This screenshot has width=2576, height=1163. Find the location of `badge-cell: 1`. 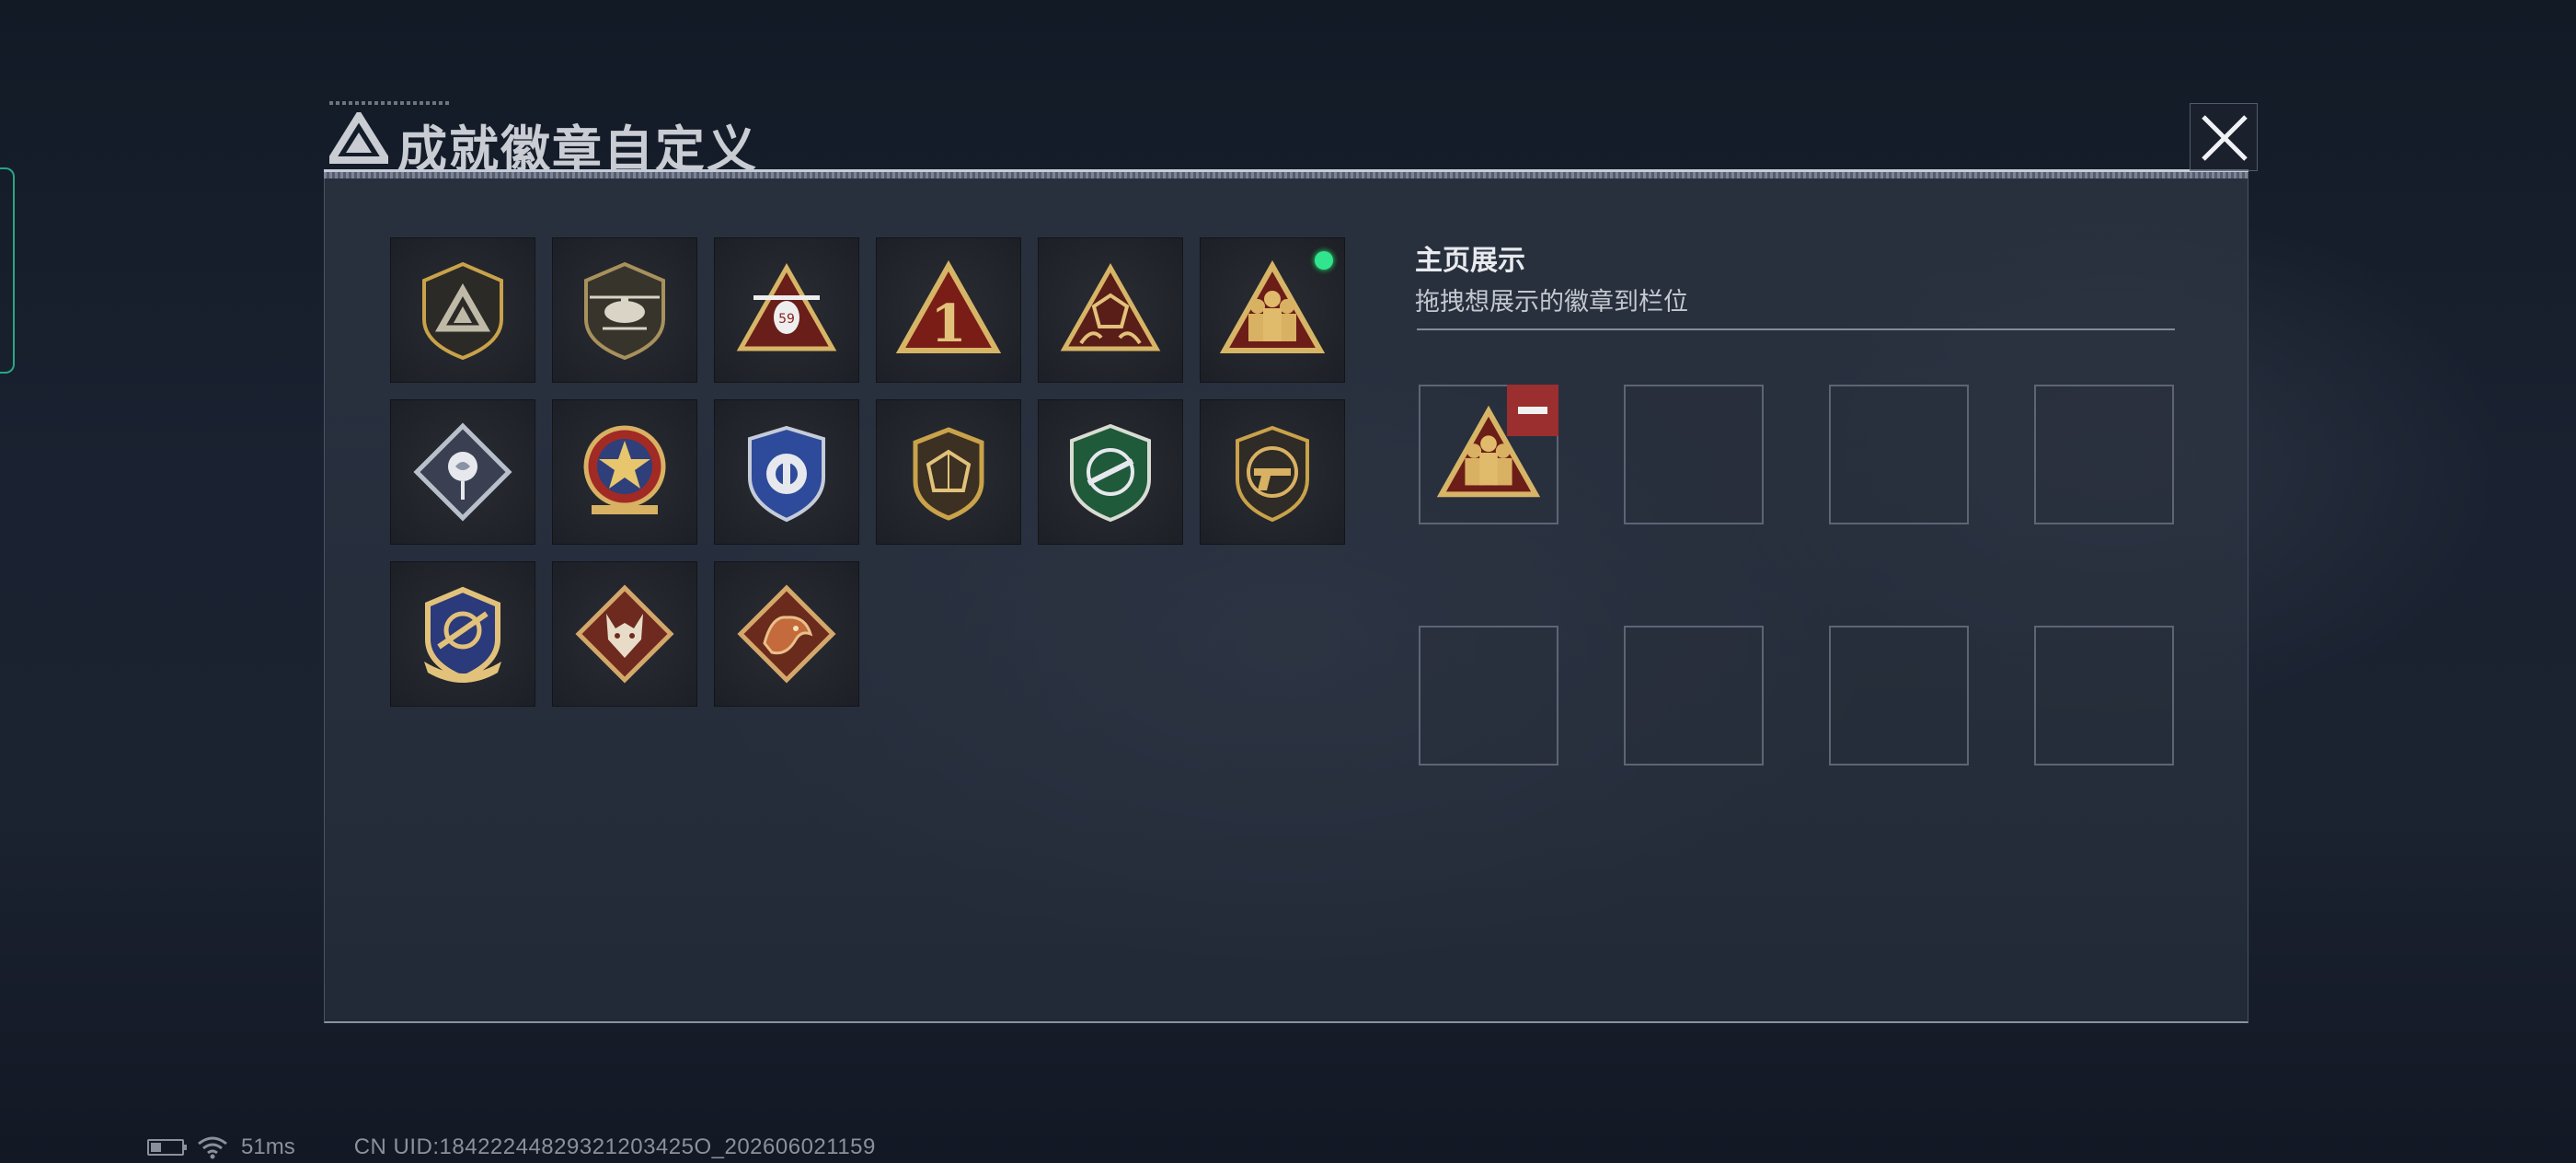

badge-cell: 1 is located at coordinates (949, 310).